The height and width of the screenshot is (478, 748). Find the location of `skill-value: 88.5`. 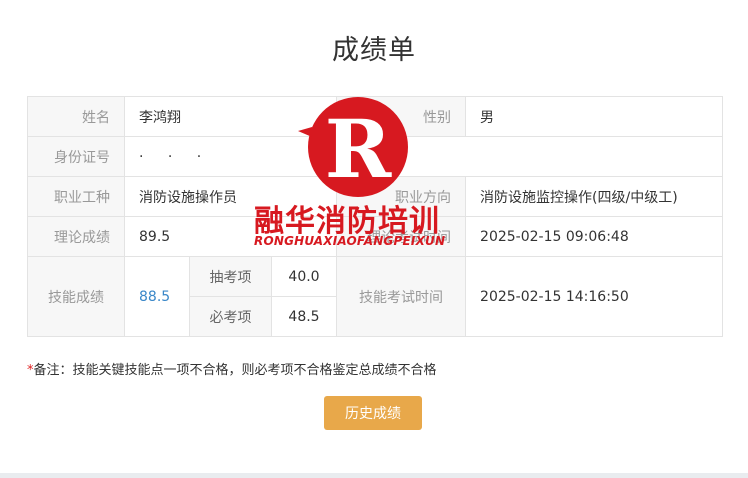

skill-value: 88.5 is located at coordinates (157, 296).